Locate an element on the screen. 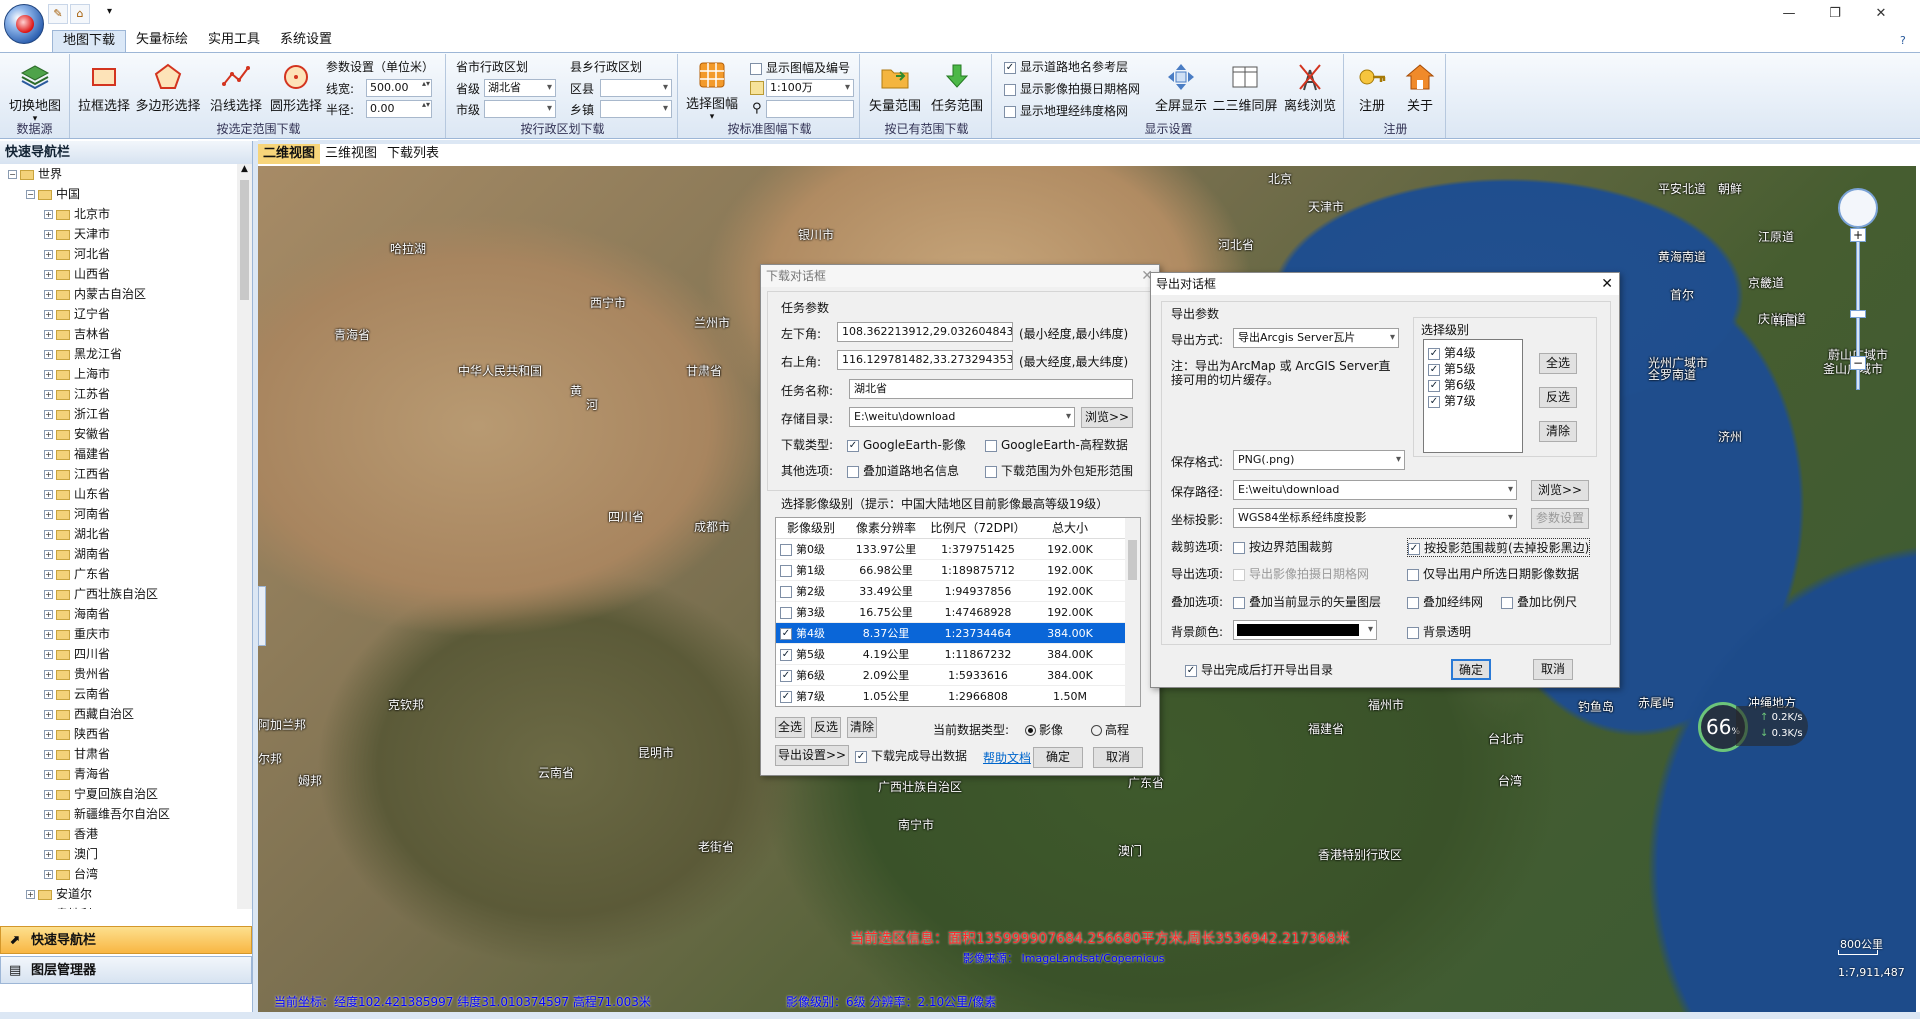 This screenshot has height=1019, width=1920. export-settings-button: 导出设置>> is located at coordinates (812, 755).